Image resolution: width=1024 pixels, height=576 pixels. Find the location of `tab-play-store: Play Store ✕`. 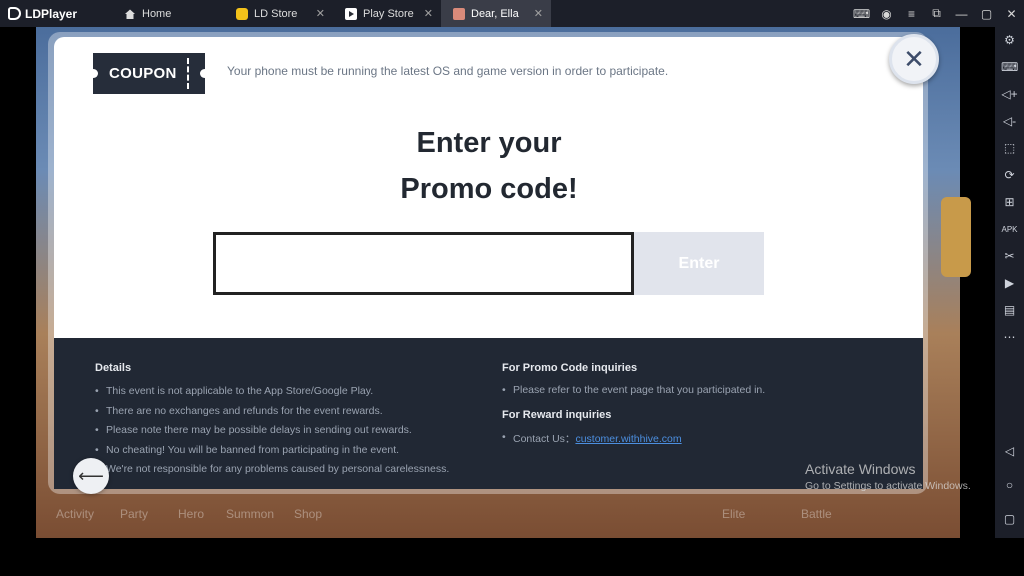

tab-play-store: Play Store ✕ is located at coordinates (387, 13).